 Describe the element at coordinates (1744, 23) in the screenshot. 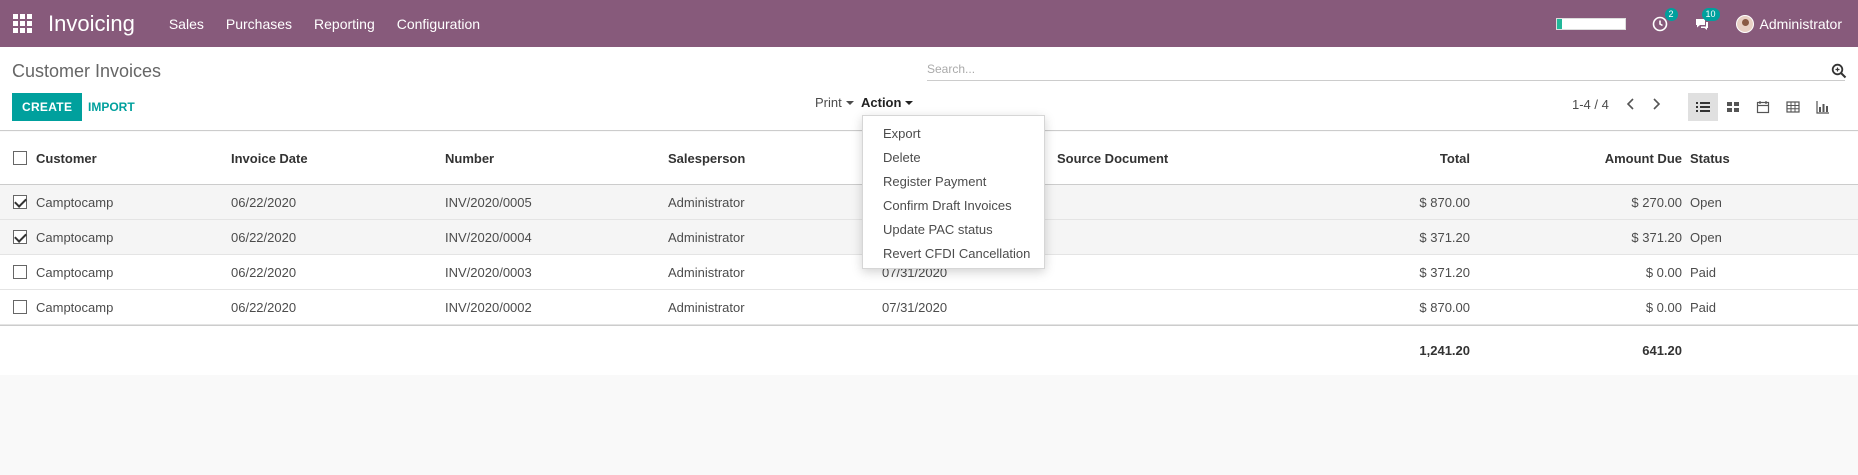

I see `avatar` at that location.